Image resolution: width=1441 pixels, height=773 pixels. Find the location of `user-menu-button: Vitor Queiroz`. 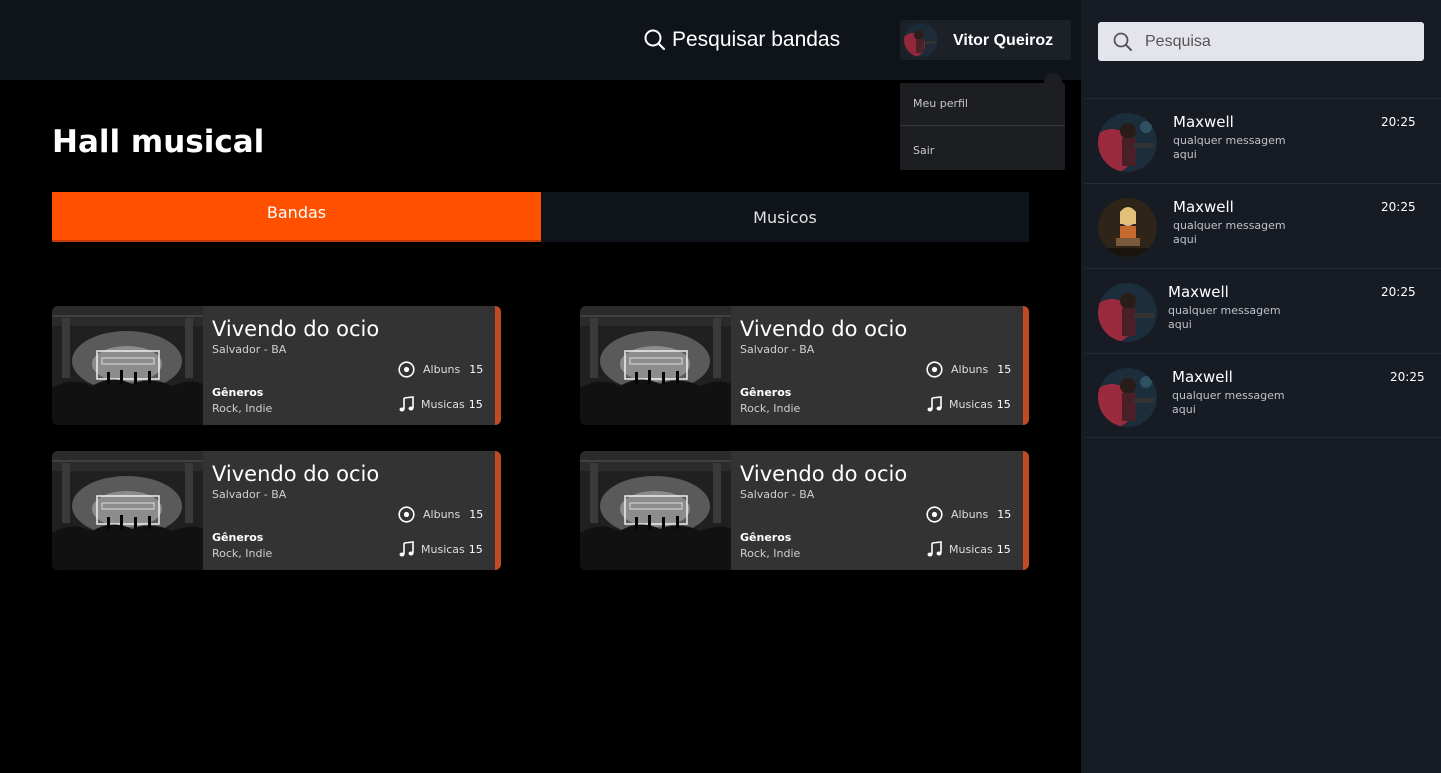

user-menu-button: Vitor Queiroz is located at coordinates (985, 40).